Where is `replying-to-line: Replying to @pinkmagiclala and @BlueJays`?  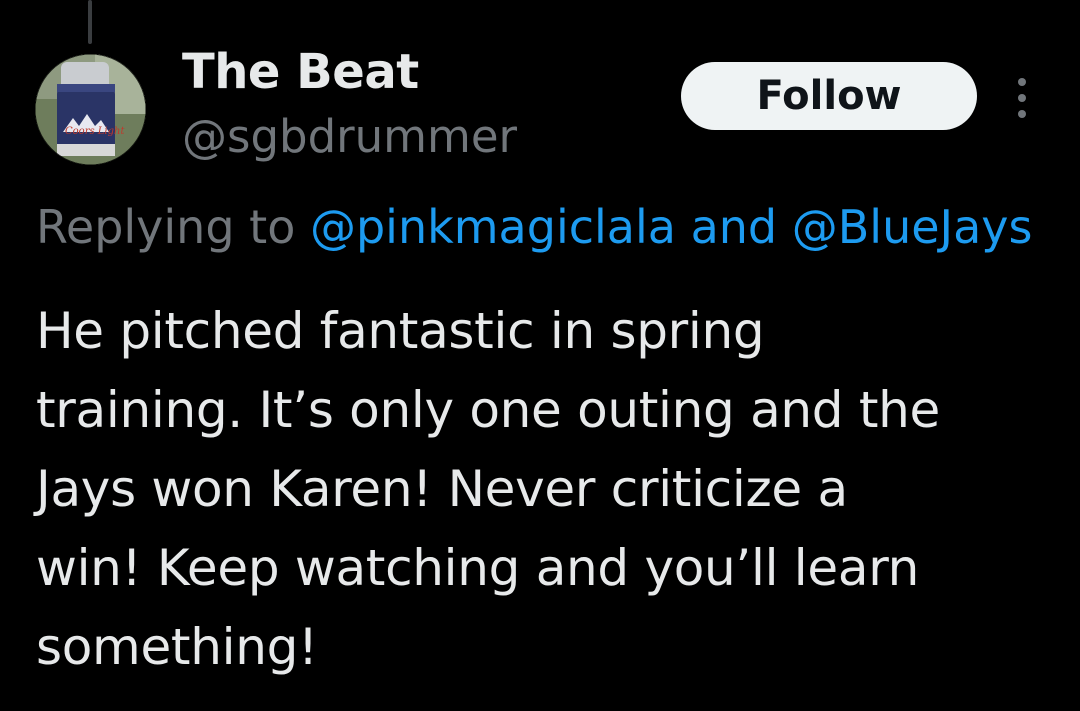
replying-to-line: Replying to @pinkmagiclala and @BlueJays is located at coordinates (534, 227).